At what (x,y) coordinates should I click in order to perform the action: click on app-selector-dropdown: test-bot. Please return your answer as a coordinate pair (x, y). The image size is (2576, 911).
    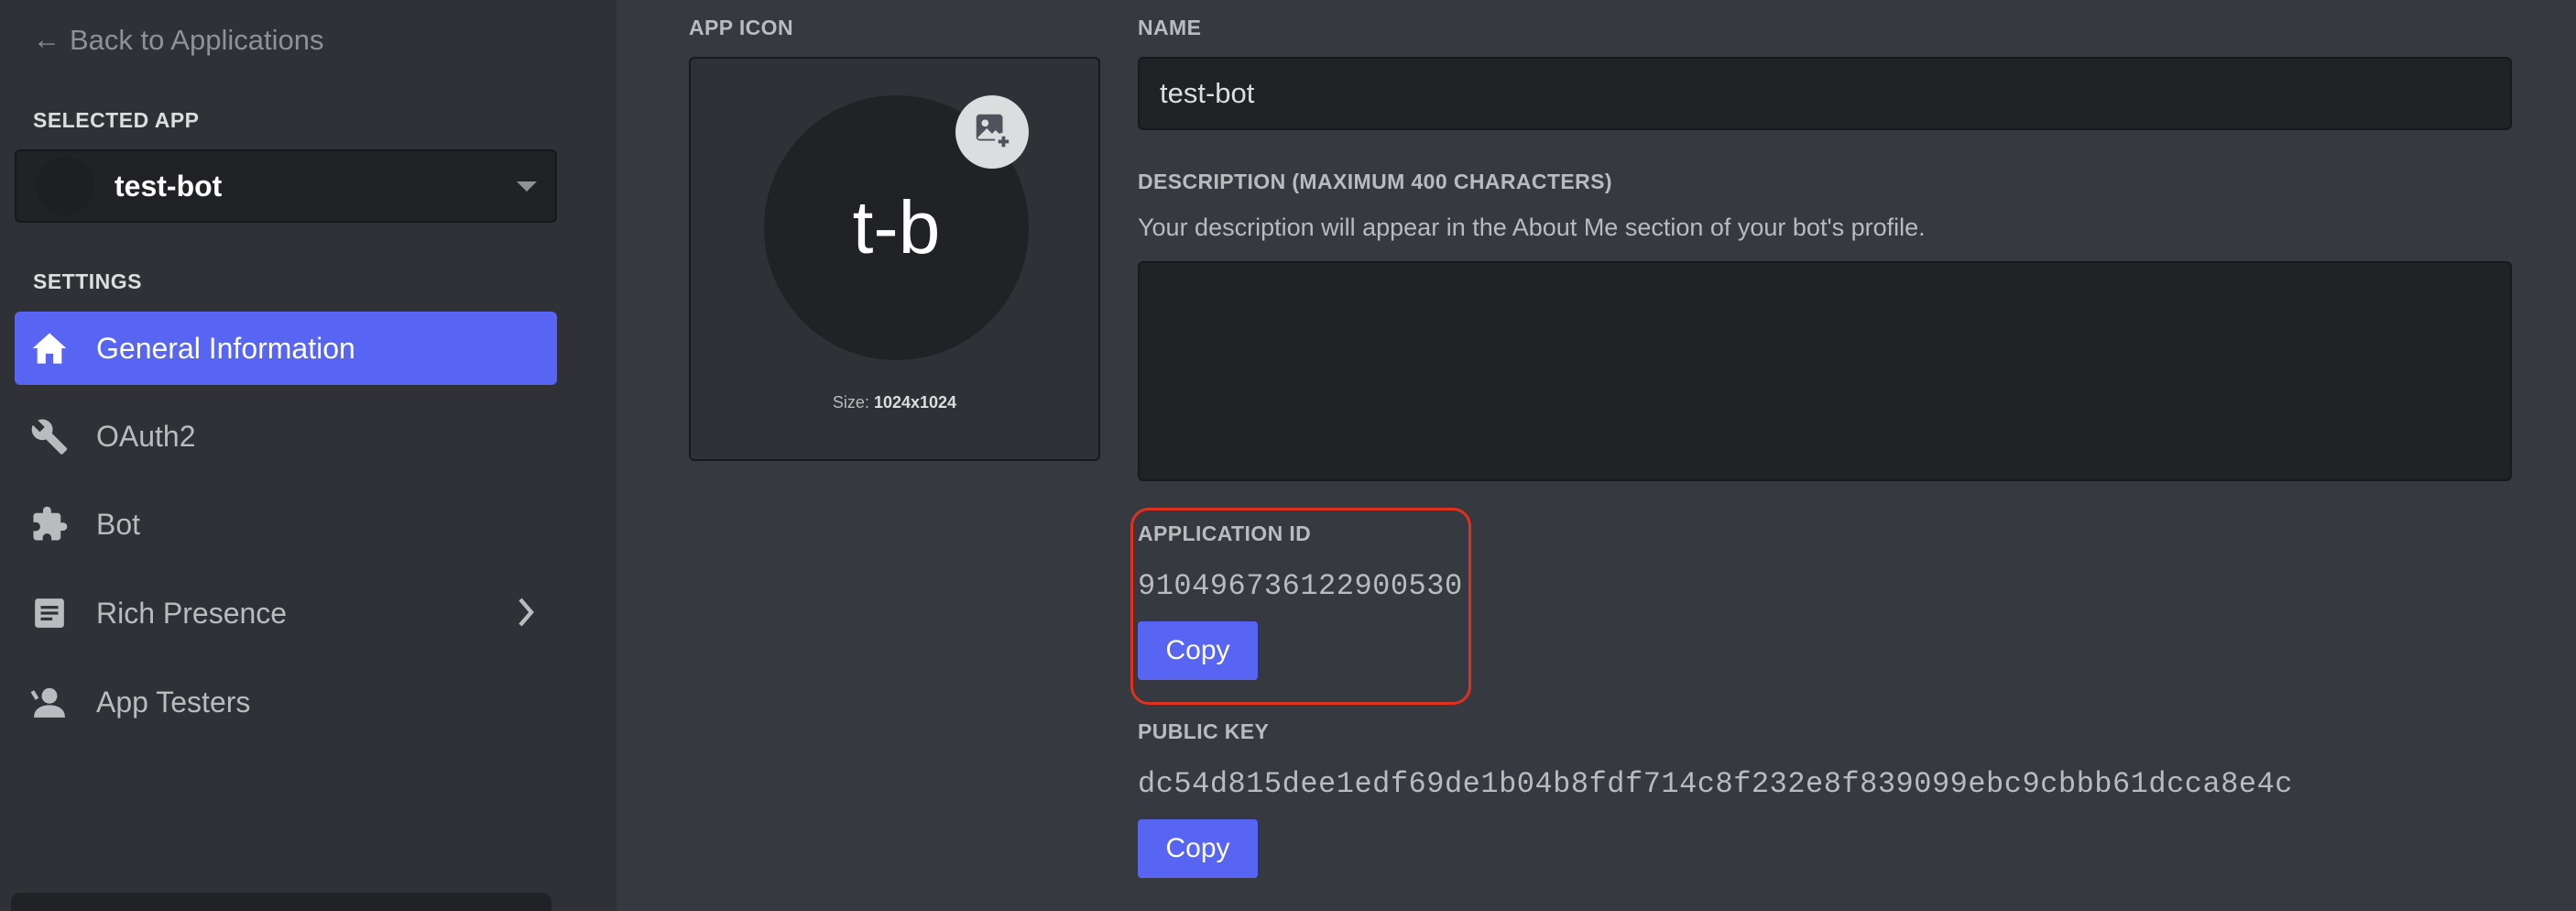
    Looking at the image, I should click on (286, 186).